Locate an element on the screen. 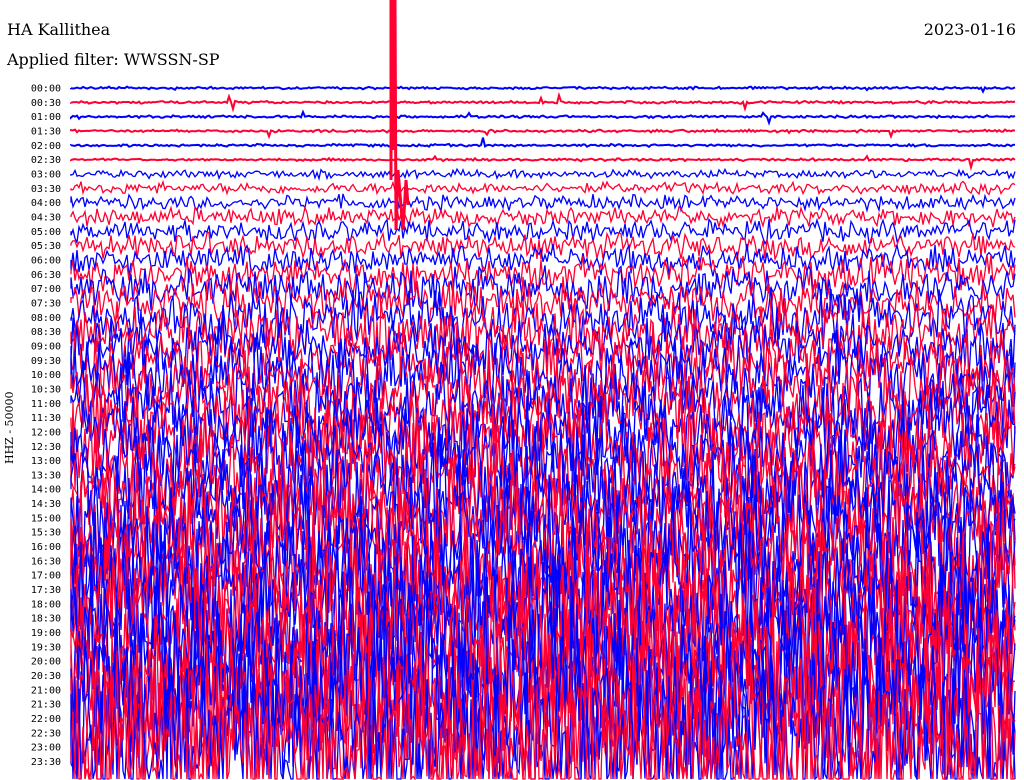  row-label: 21:00 is located at coordinates (46, 690).